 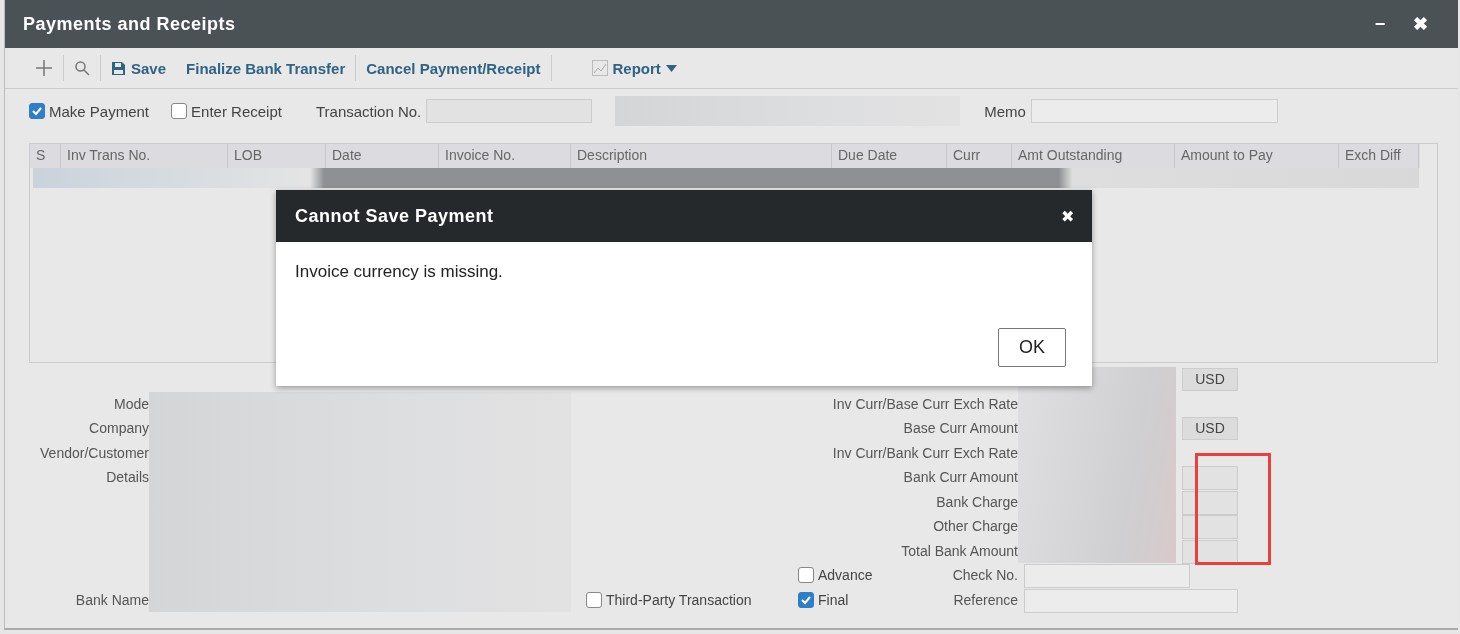 I want to click on transaction-field, so click(x=509, y=111).